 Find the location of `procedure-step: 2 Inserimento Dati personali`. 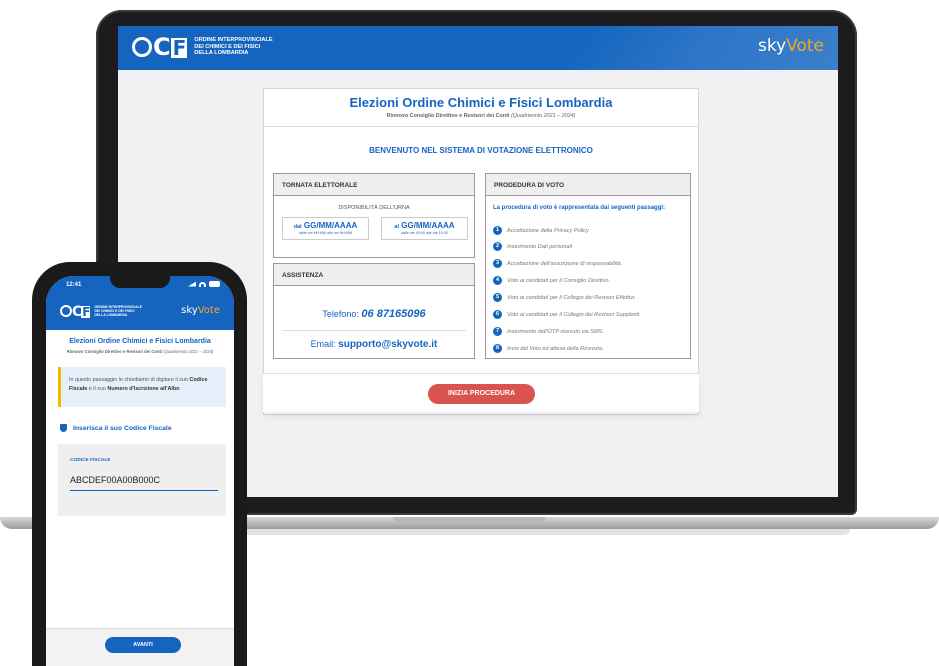

procedure-step: 2 Inserimento Dati personali is located at coordinates (532, 246).